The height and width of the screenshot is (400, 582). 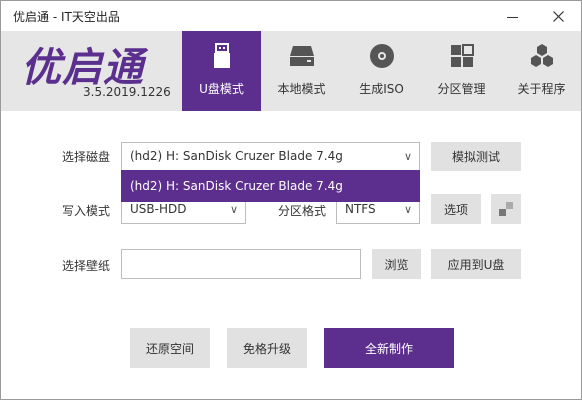 What do you see at coordinates (221, 89) in the screenshot?
I see `tab-usb-mode-label: U盘模式` at bounding box center [221, 89].